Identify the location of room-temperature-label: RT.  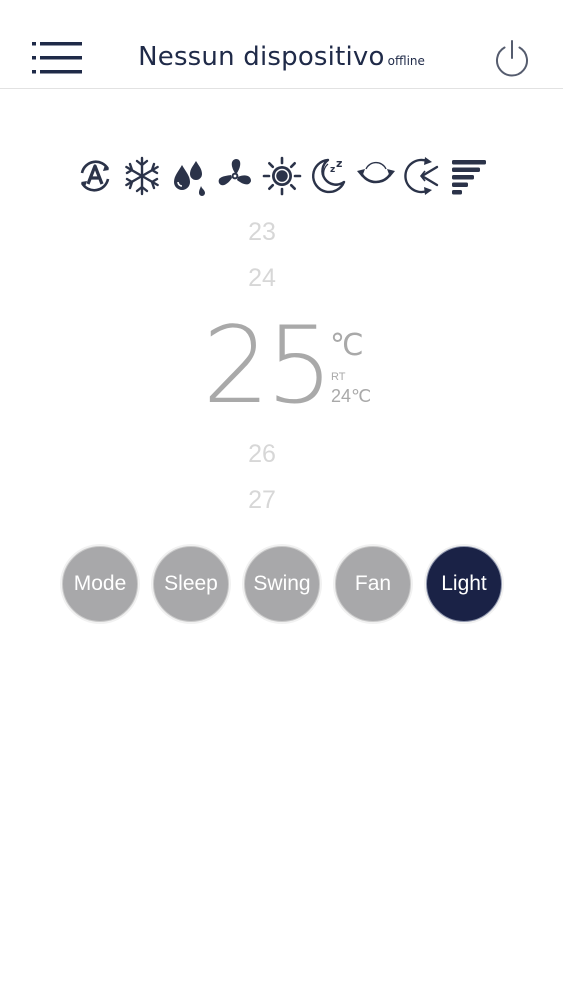
(338, 377).